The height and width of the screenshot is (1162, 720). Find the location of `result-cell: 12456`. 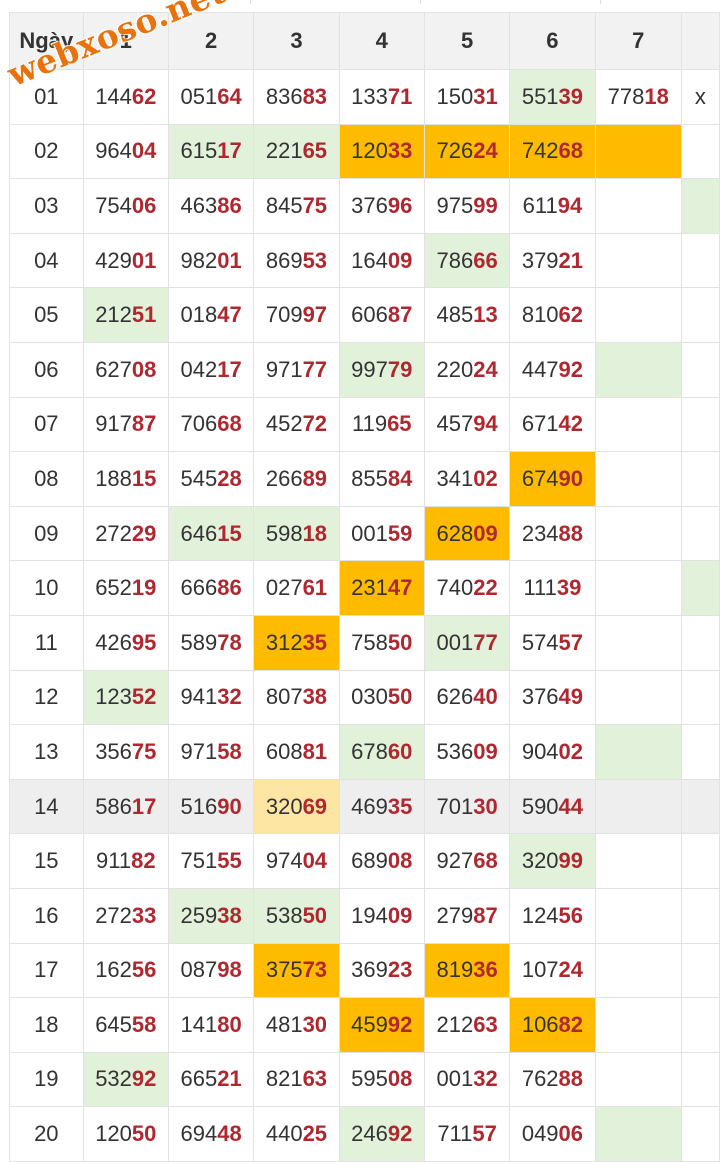

result-cell: 12456 is located at coordinates (552, 915).